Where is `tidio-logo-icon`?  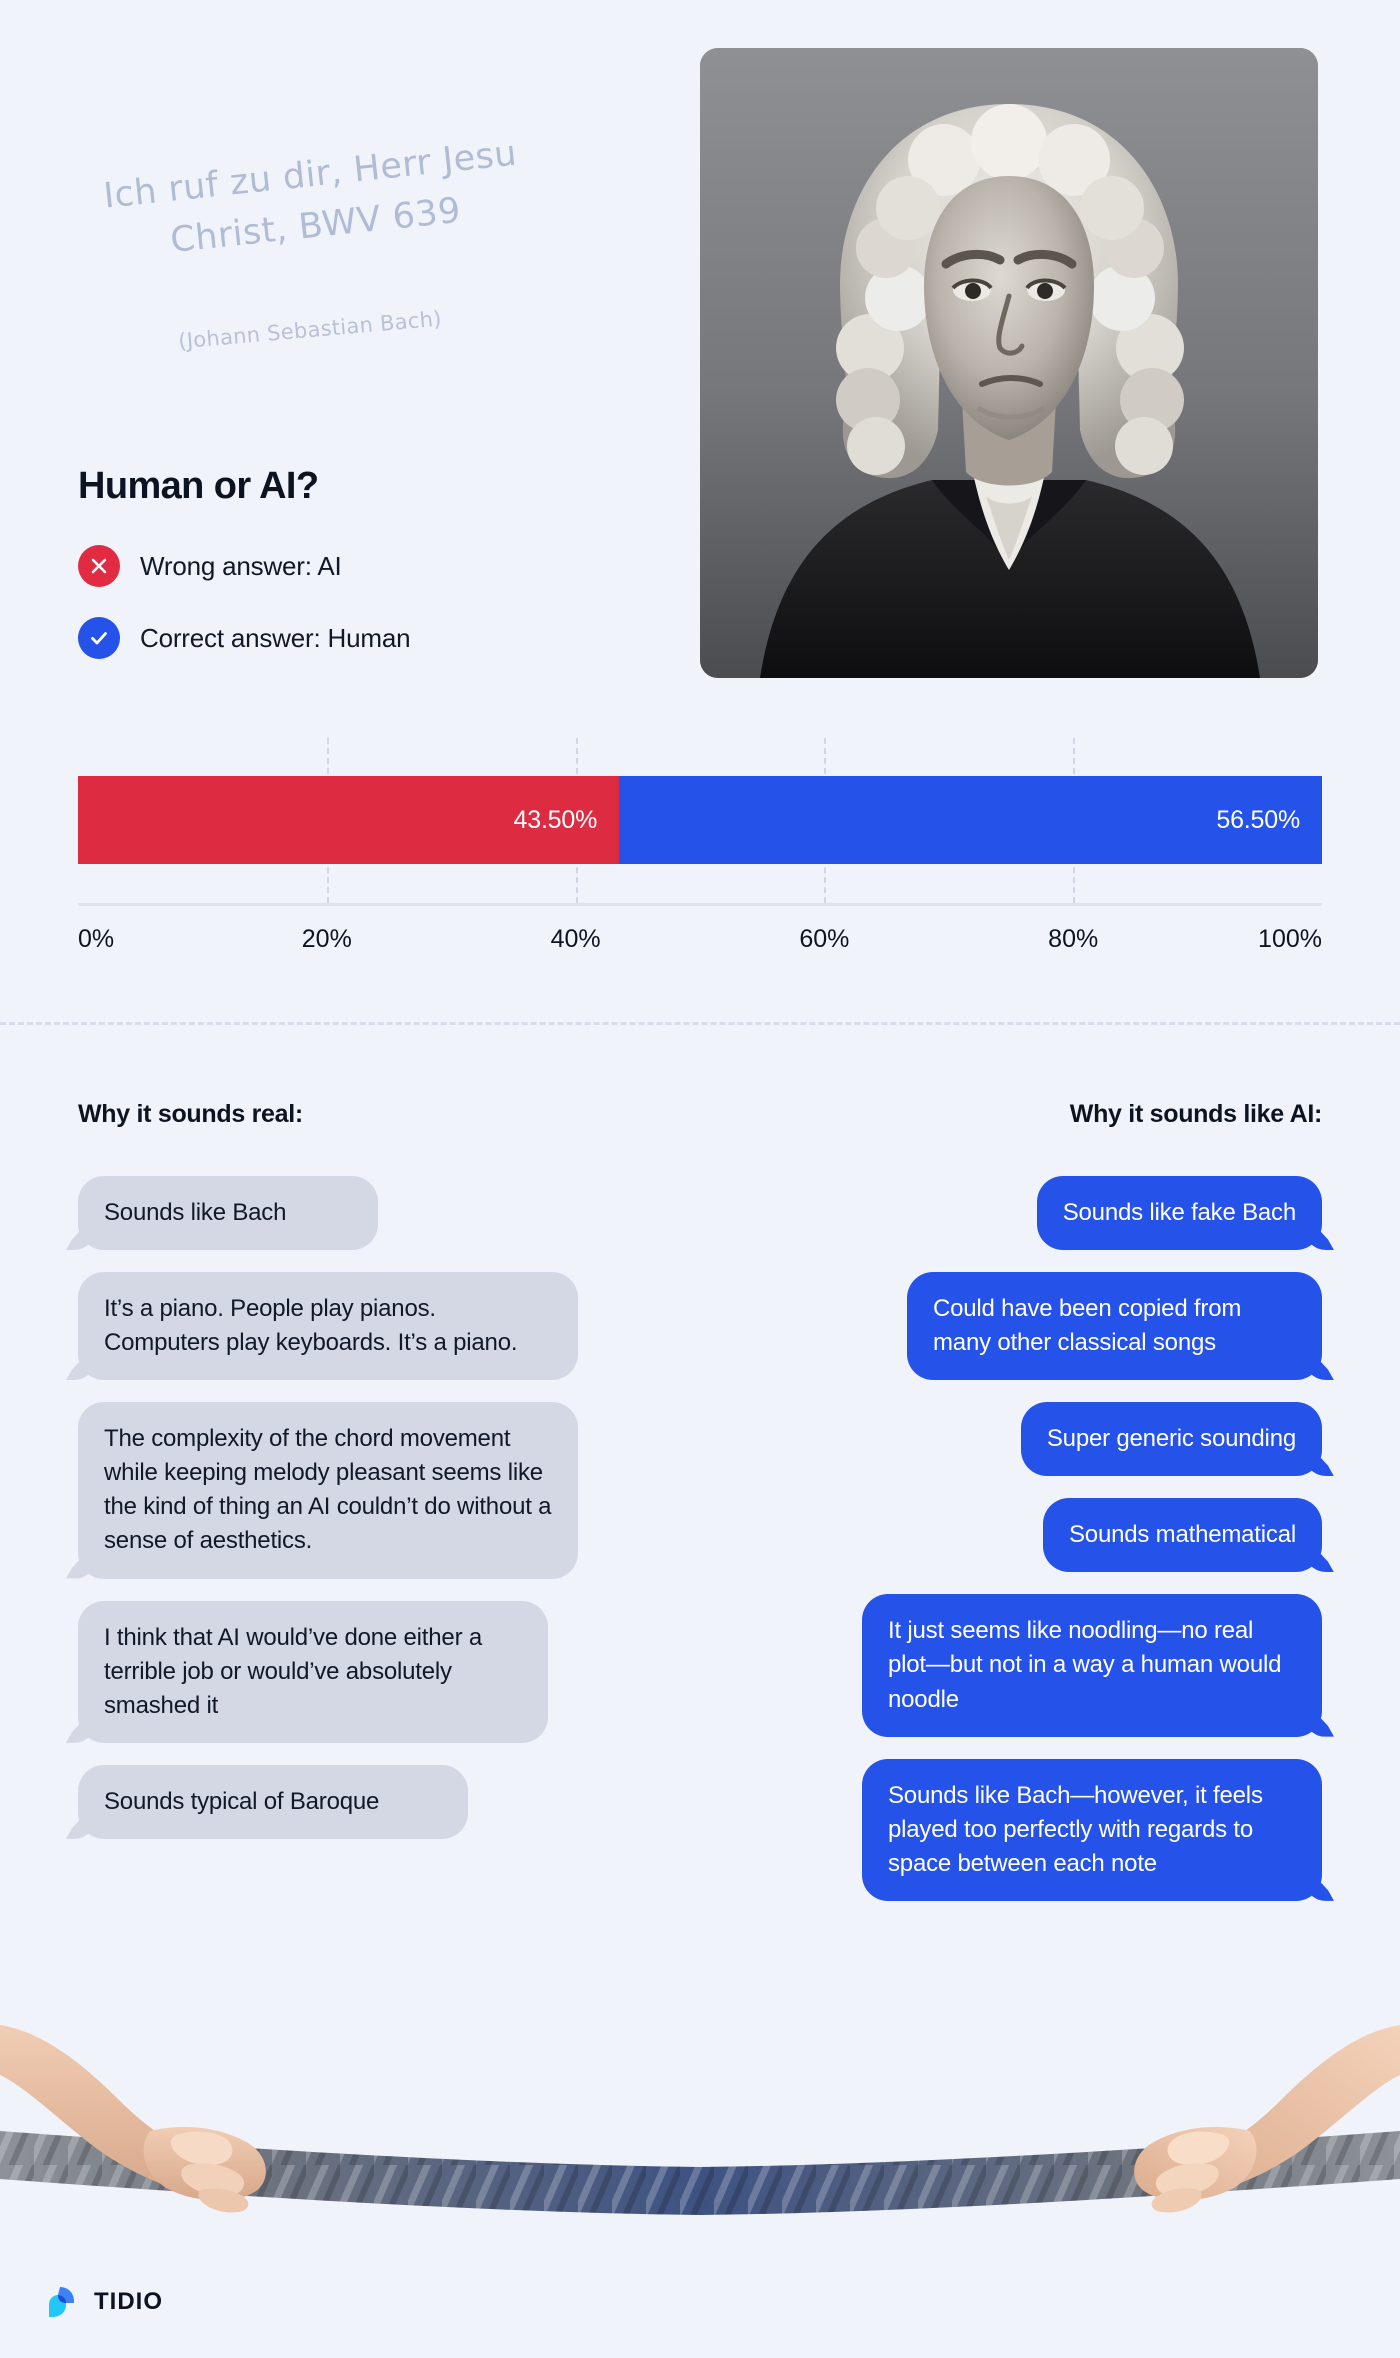
tidio-logo-icon is located at coordinates (62, 2302).